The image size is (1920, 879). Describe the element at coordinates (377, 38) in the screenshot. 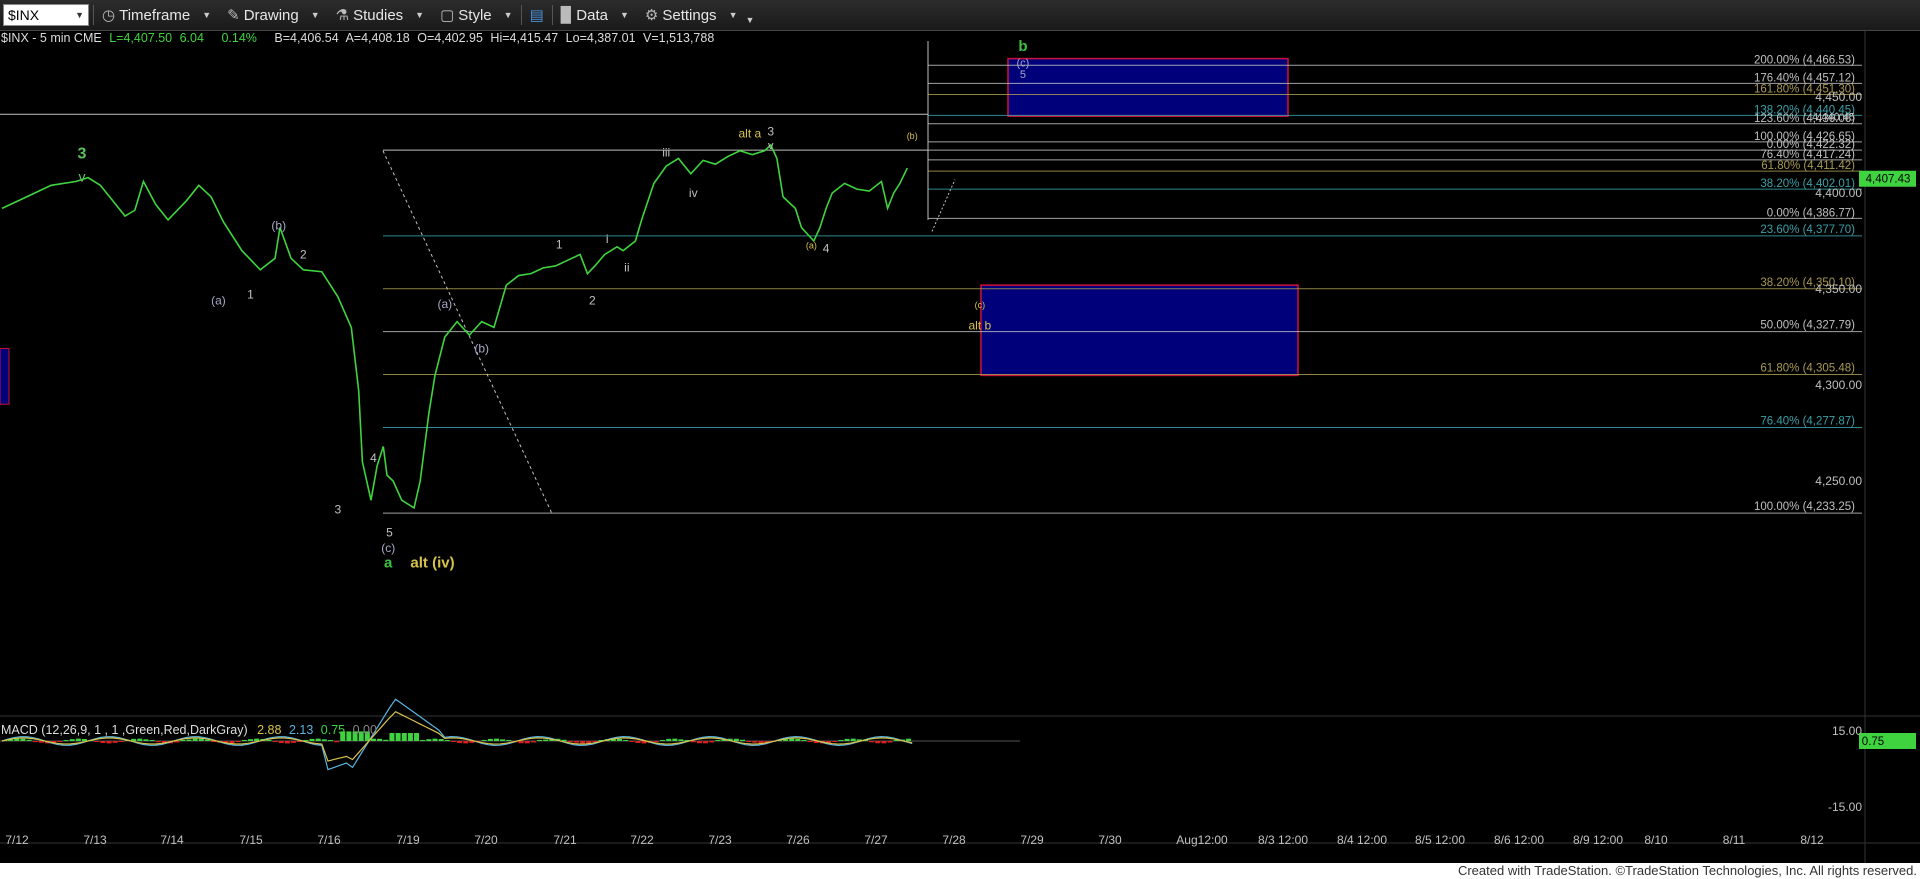

I see `info-ask: A=4,408.18` at that location.